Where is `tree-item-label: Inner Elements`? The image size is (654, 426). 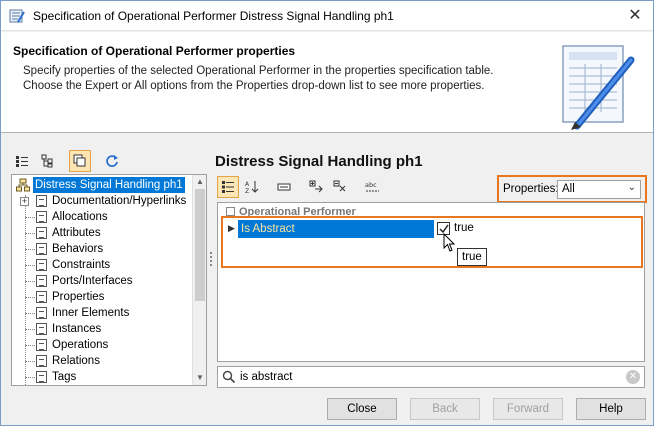 tree-item-label: Inner Elements is located at coordinates (91, 313).